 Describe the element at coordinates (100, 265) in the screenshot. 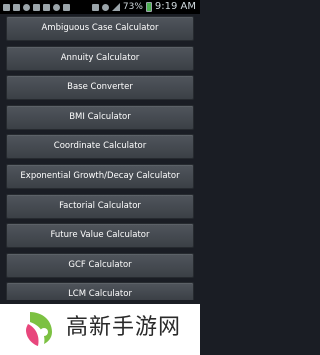

I see `calc-button-gcf: GCF Calculator` at that location.